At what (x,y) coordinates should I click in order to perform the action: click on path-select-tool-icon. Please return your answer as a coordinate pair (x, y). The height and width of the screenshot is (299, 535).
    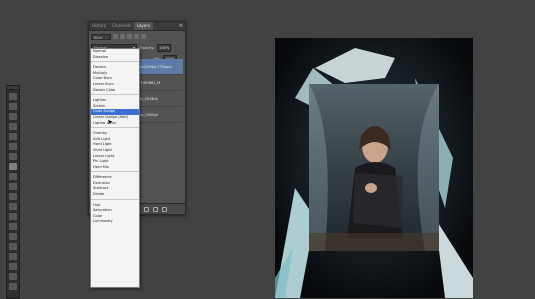
    Looking at the image, I should click on (13, 256).